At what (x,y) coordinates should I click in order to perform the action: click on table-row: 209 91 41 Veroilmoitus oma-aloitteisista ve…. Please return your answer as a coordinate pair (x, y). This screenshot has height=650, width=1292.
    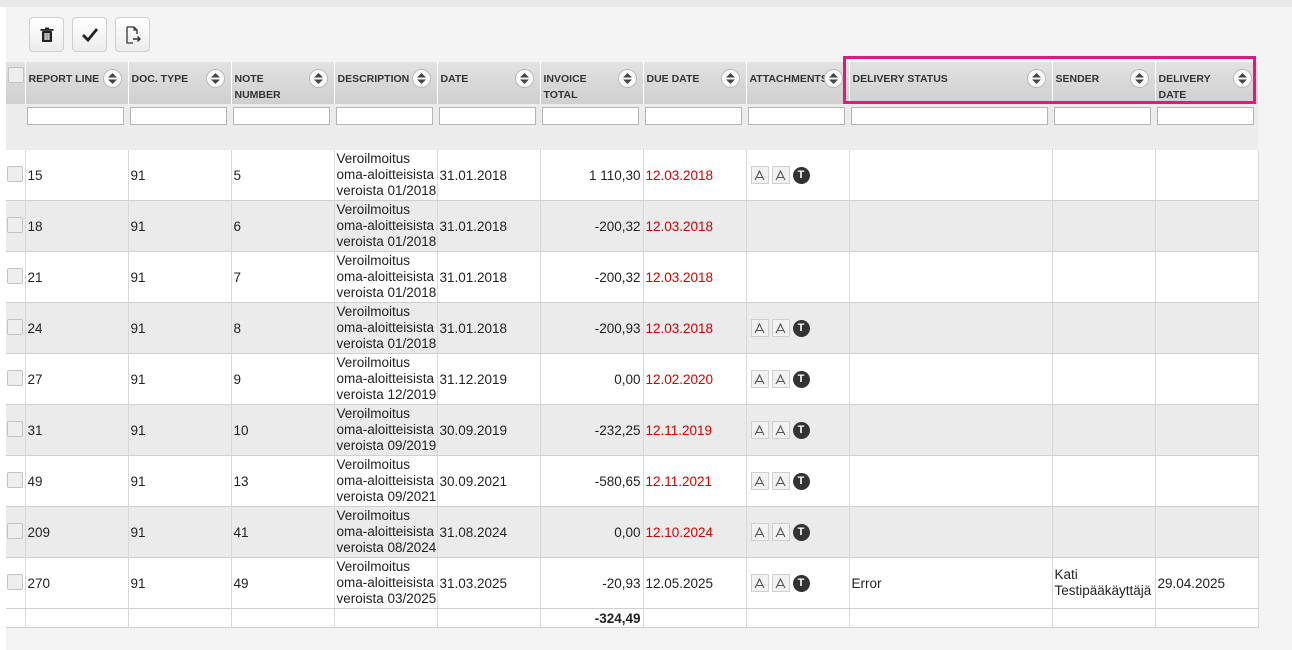
    Looking at the image, I should click on (632, 532).